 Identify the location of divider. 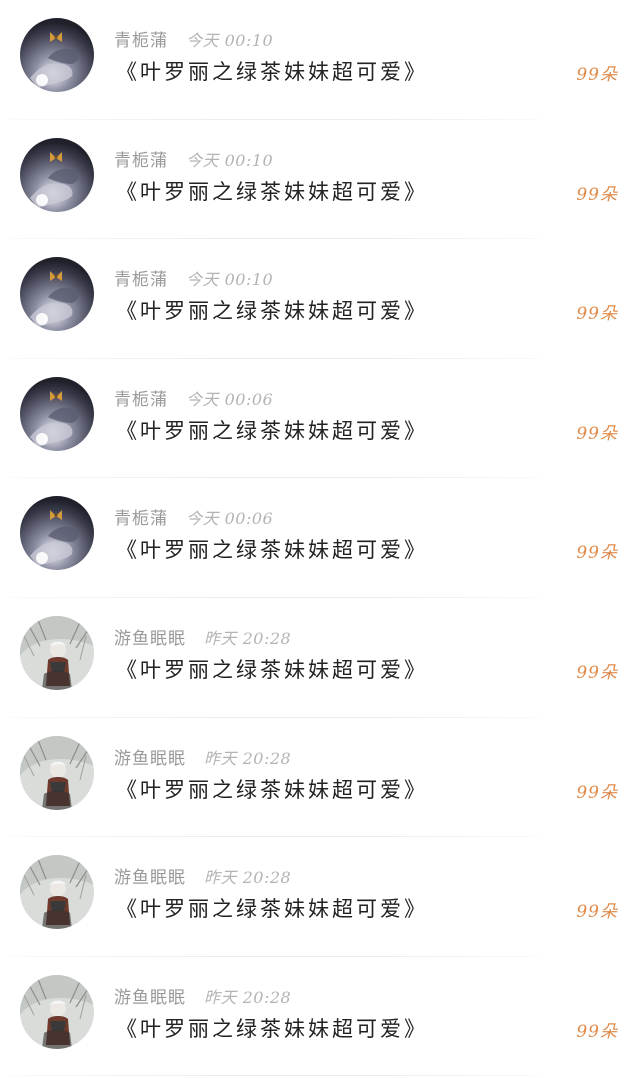
(275, 1076).